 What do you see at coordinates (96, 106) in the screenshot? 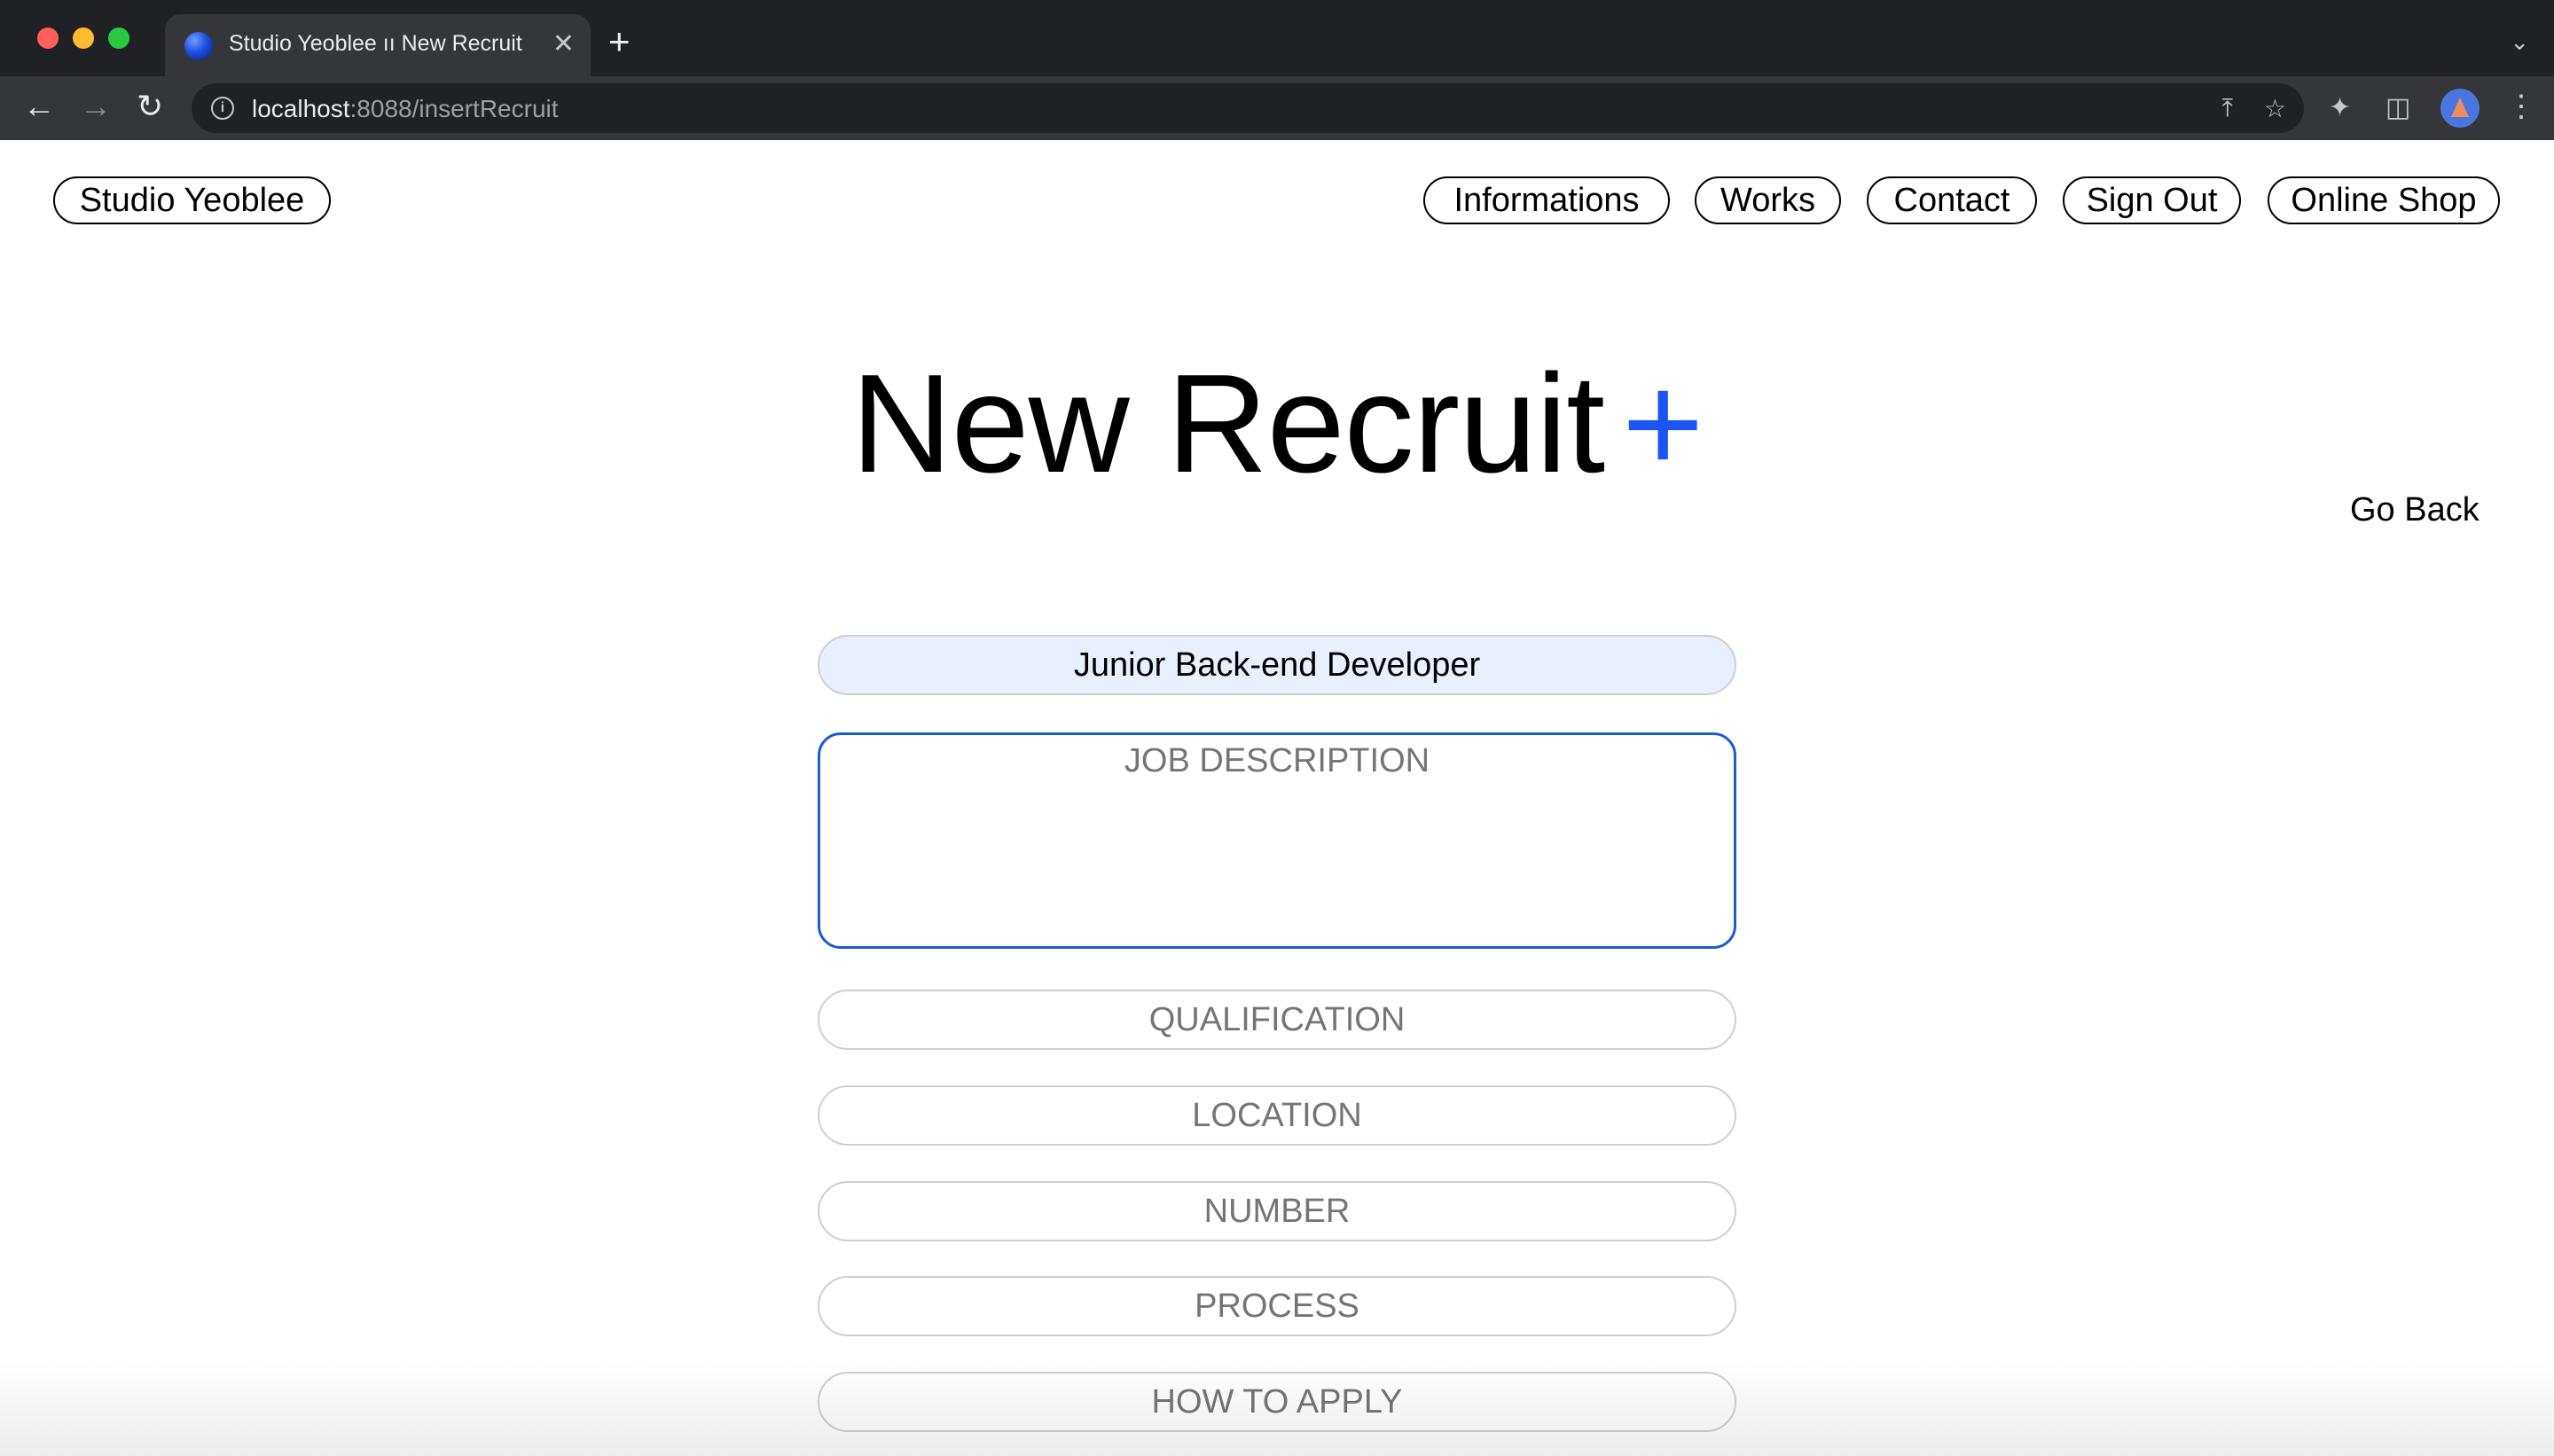
I see `forward-arrow-icon: →` at bounding box center [96, 106].